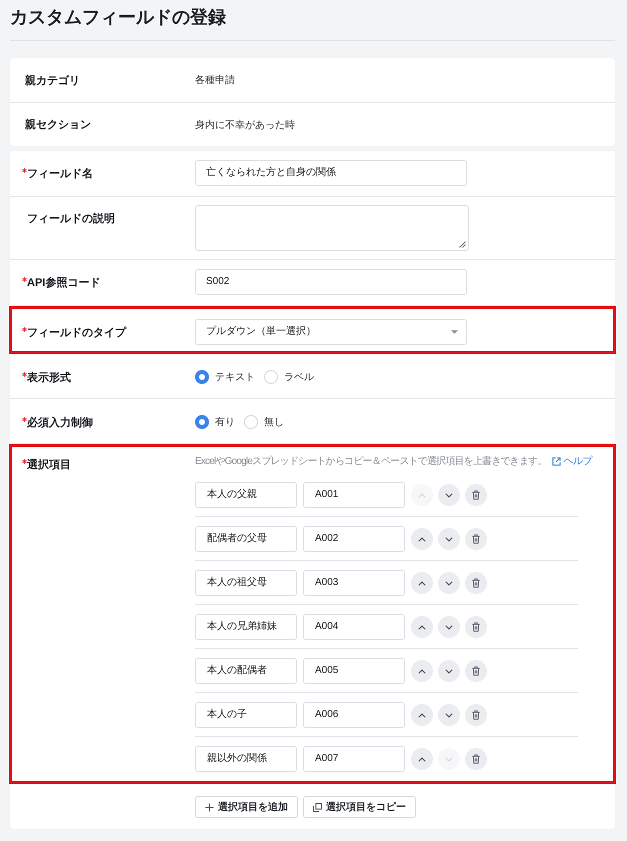 Image resolution: width=627 pixels, height=841 pixels. What do you see at coordinates (63, 283) in the screenshot?
I see `field-label: API参照コード` at bounding box center [63, 283].